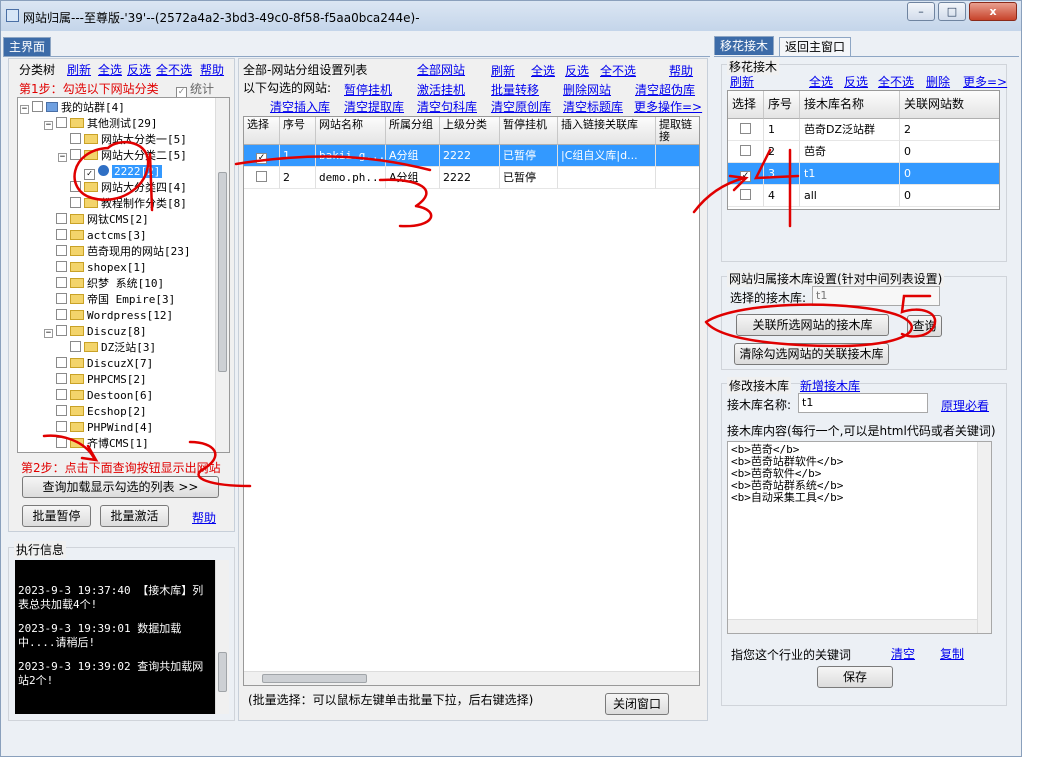 Image resolution: width=1042 pixels, height=757 pixels. I want to click on clear-sentence-lib-link: 清空句科库, so click(447, 106).